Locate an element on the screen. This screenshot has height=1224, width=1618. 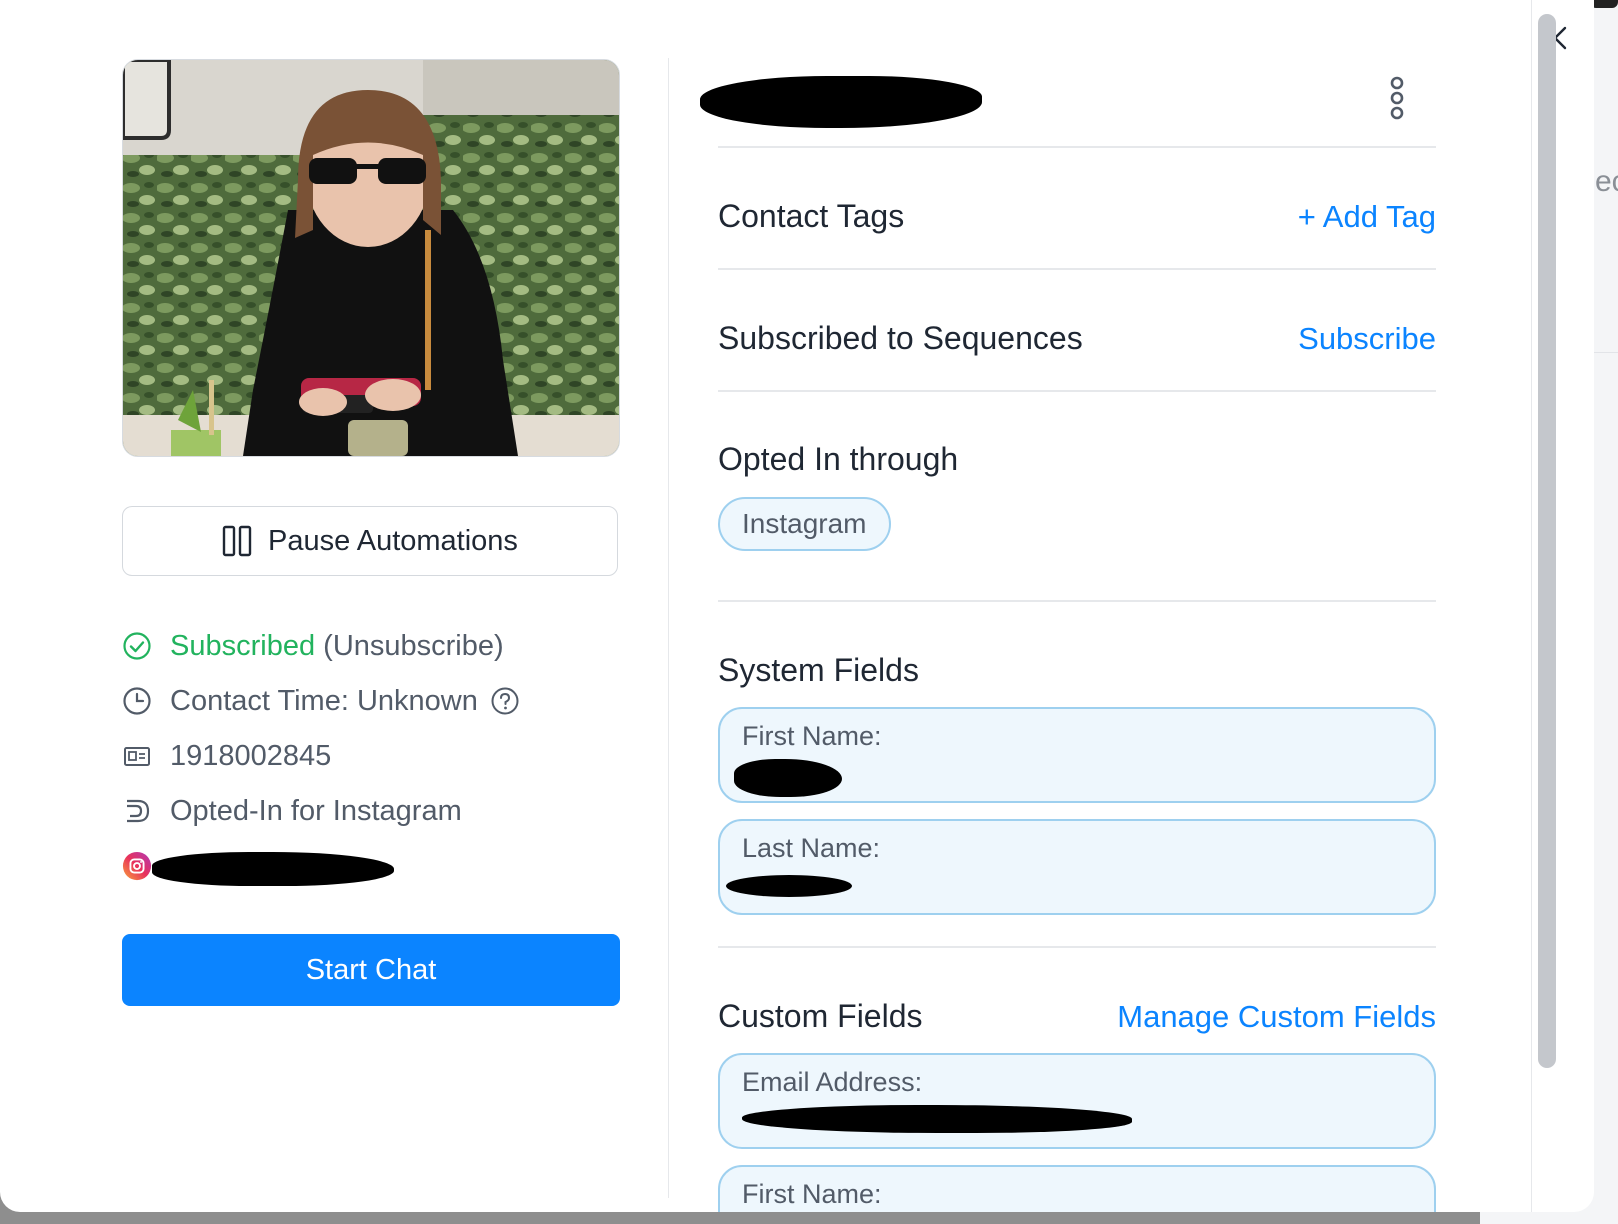
opted-in-title: Opted In through is located at coordinates (838, 459).